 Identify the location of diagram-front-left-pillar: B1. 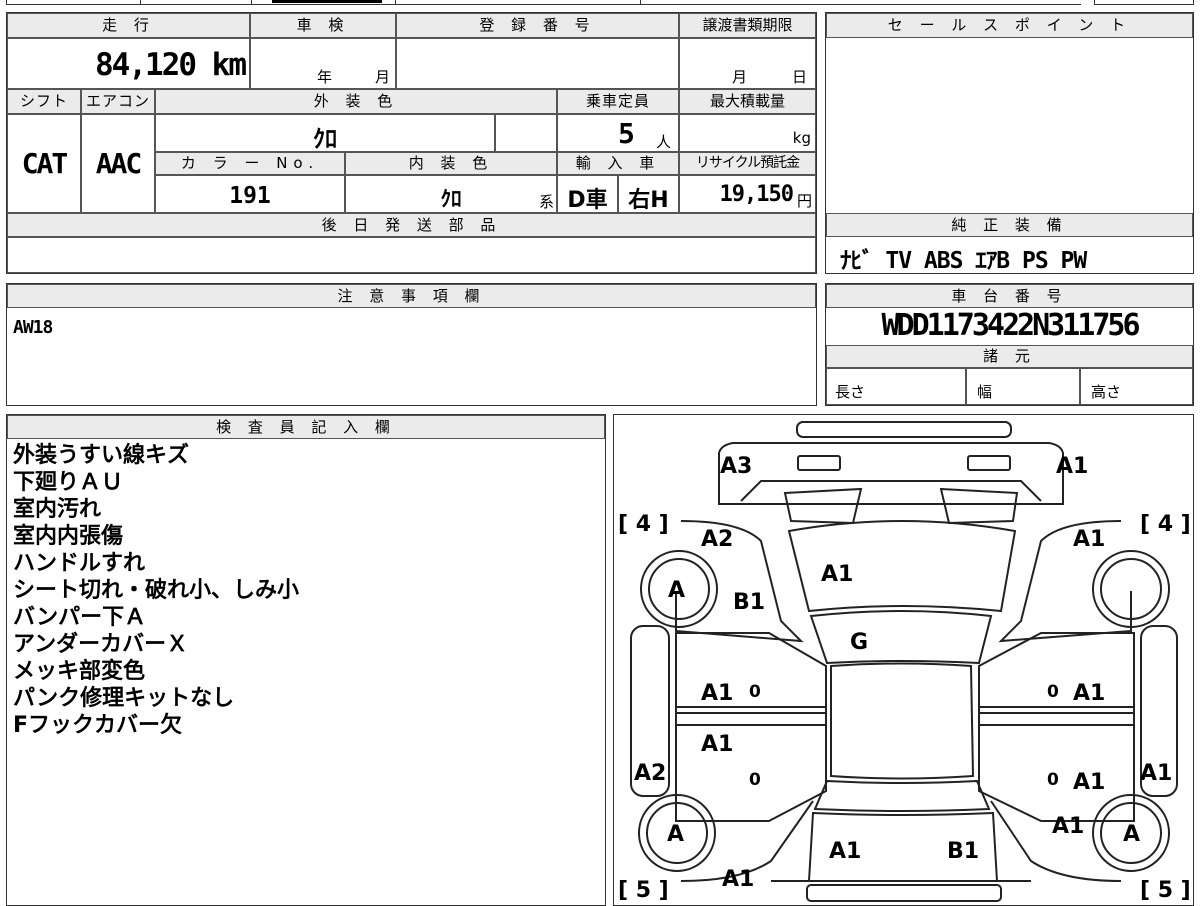
(749, 602).